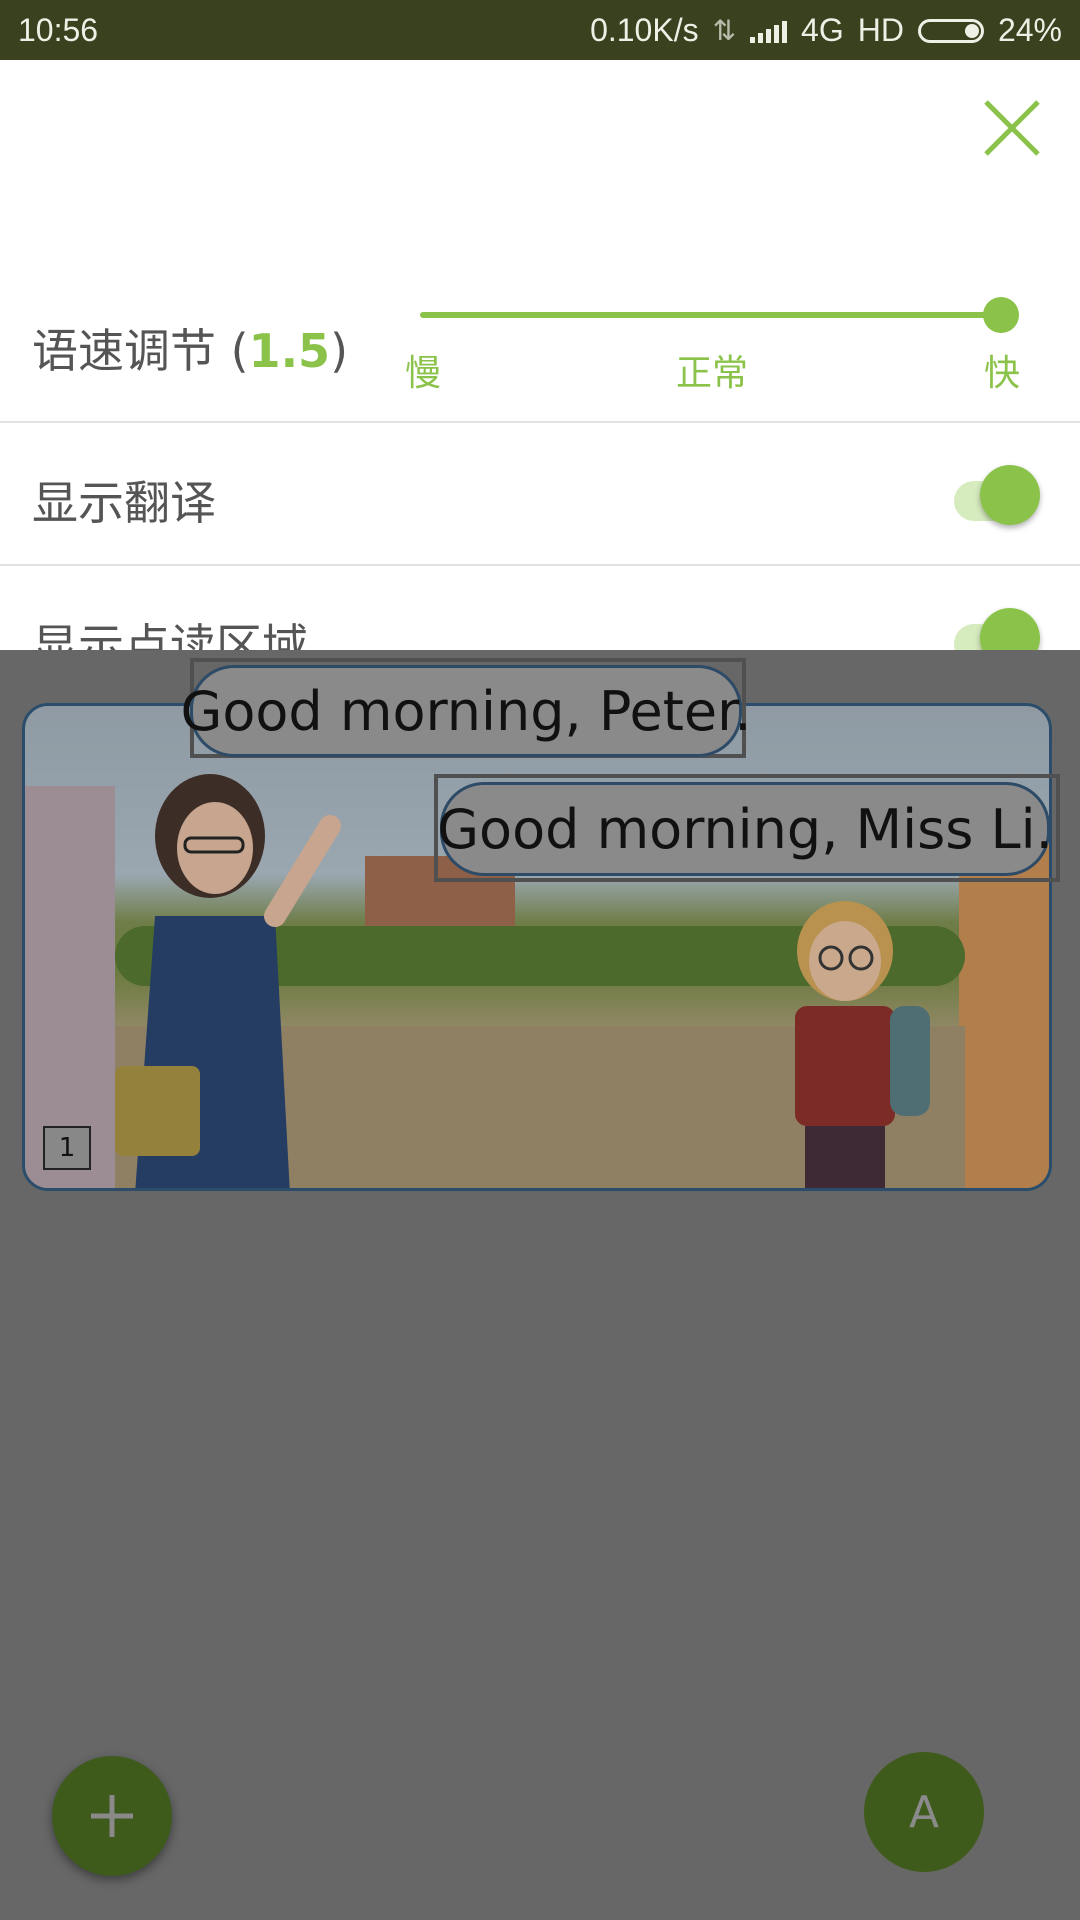 Image resolution: width=1080 pixels, height=1920 pixels. I want to click on data-transfer-icon: ⇅, so click(724, 30).